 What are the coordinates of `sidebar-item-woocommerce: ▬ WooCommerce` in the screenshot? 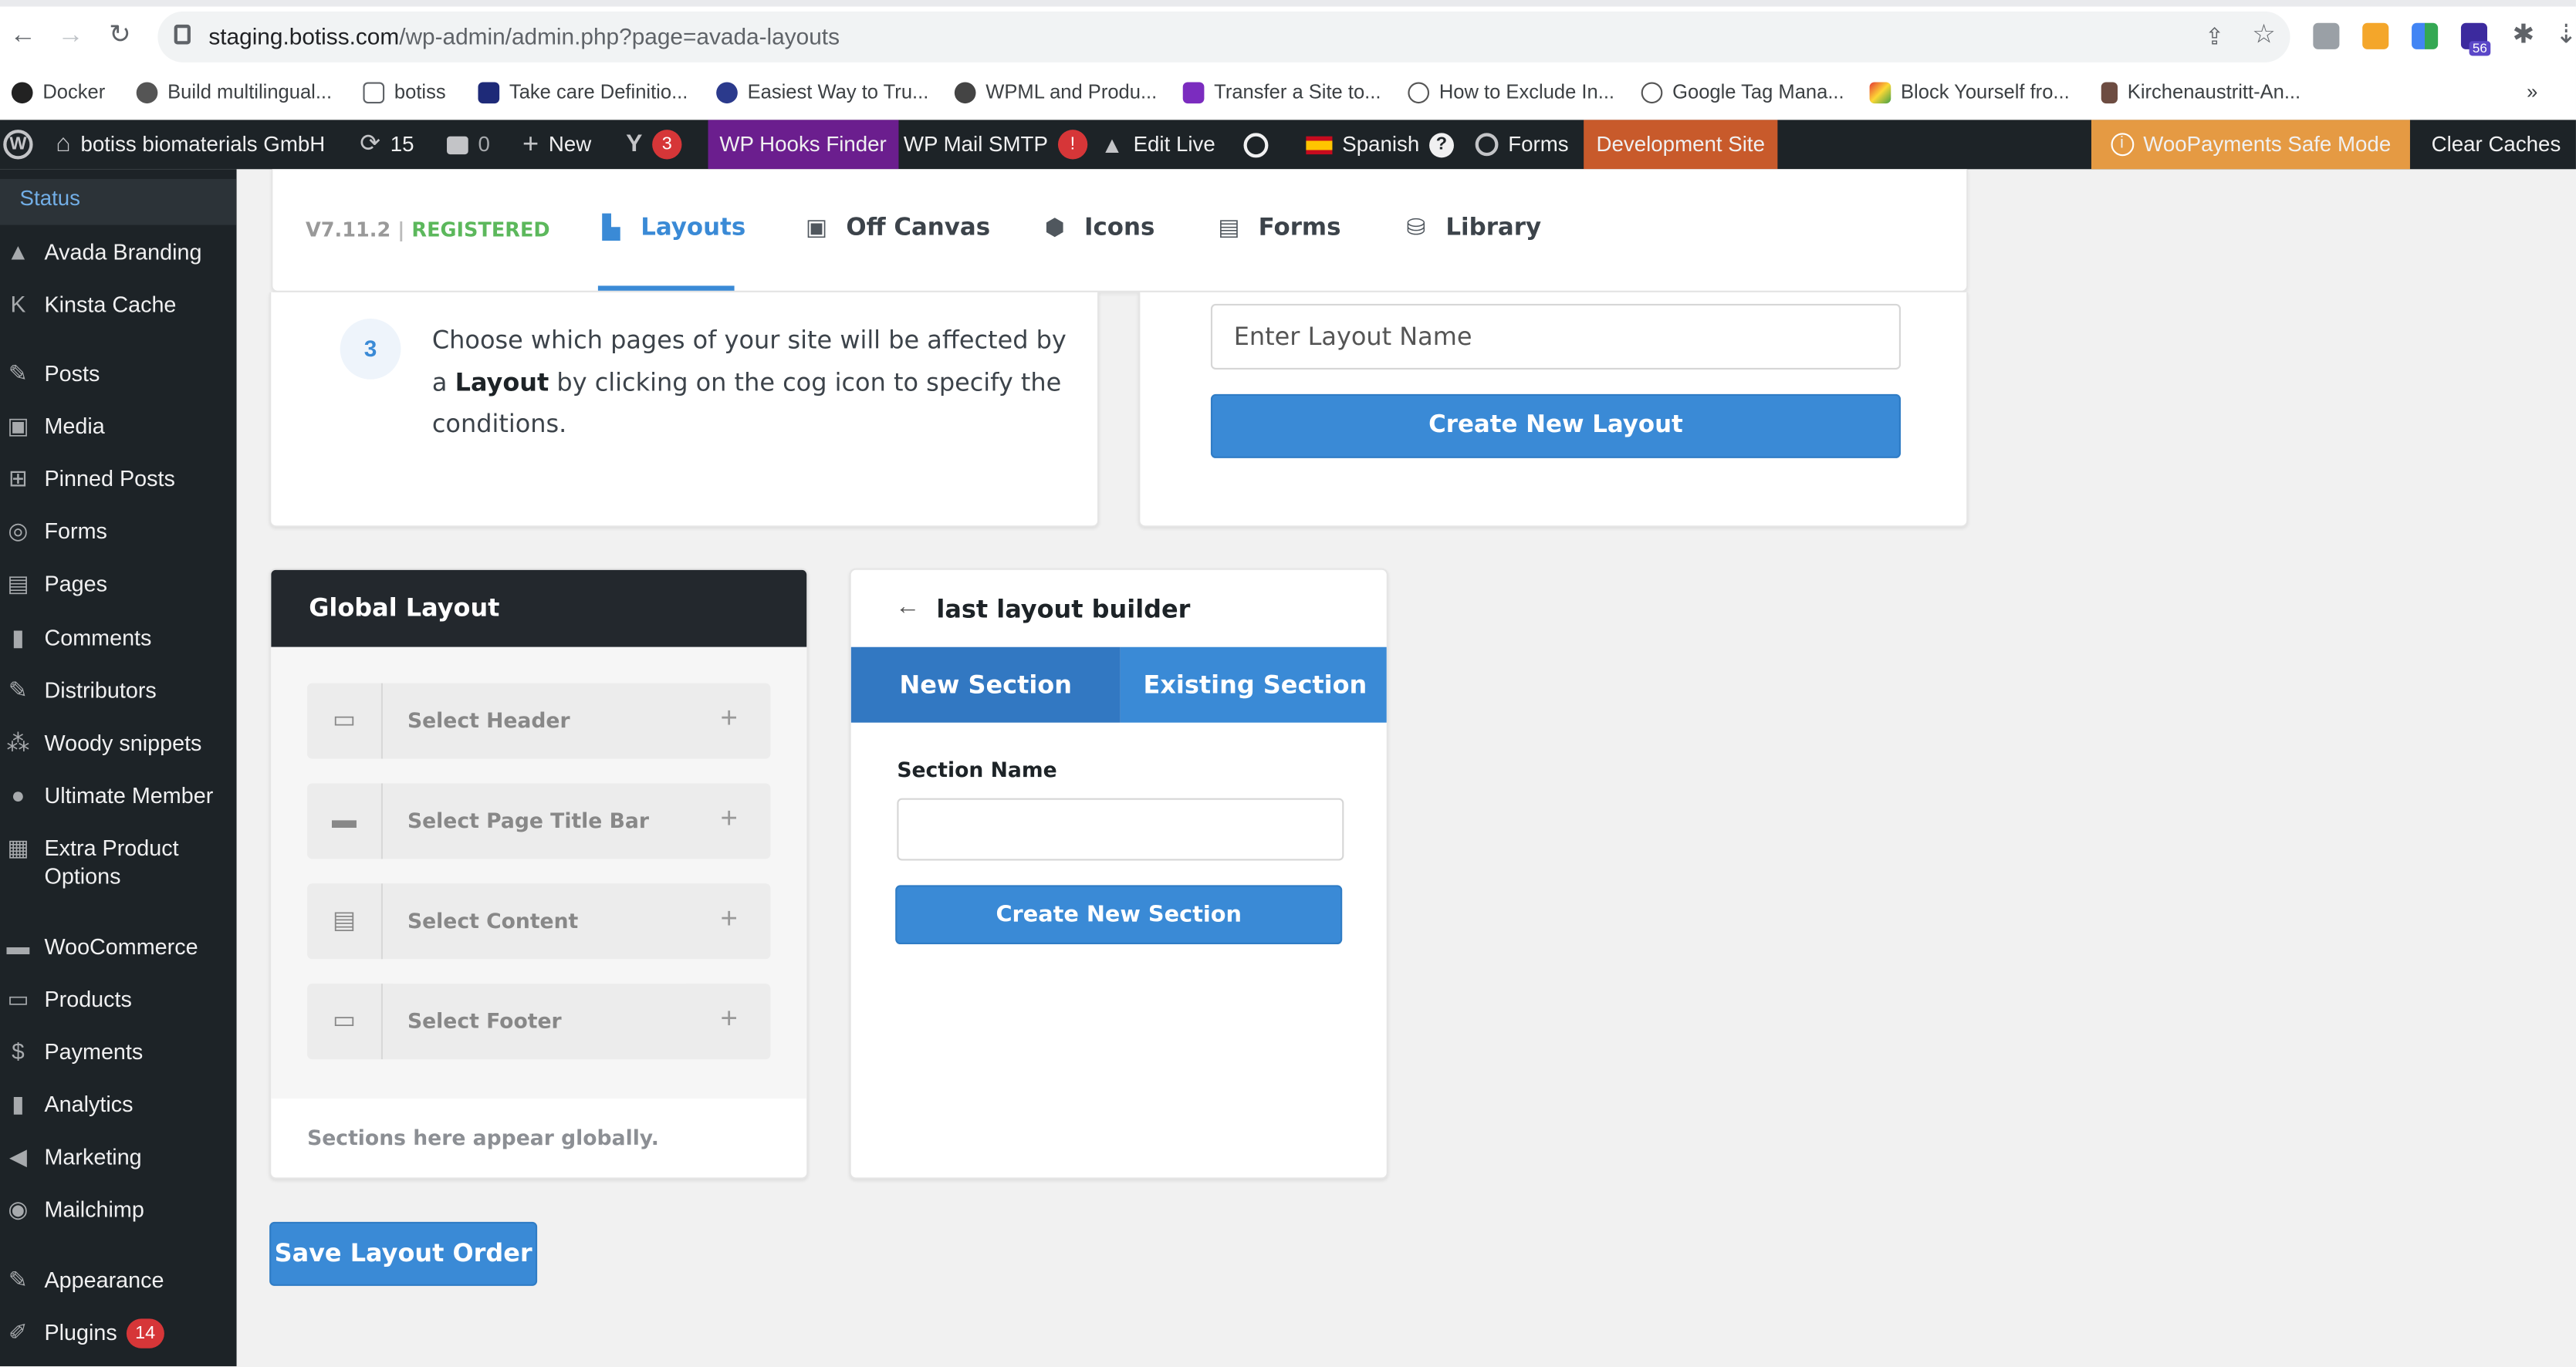 It's located at (118, 947).